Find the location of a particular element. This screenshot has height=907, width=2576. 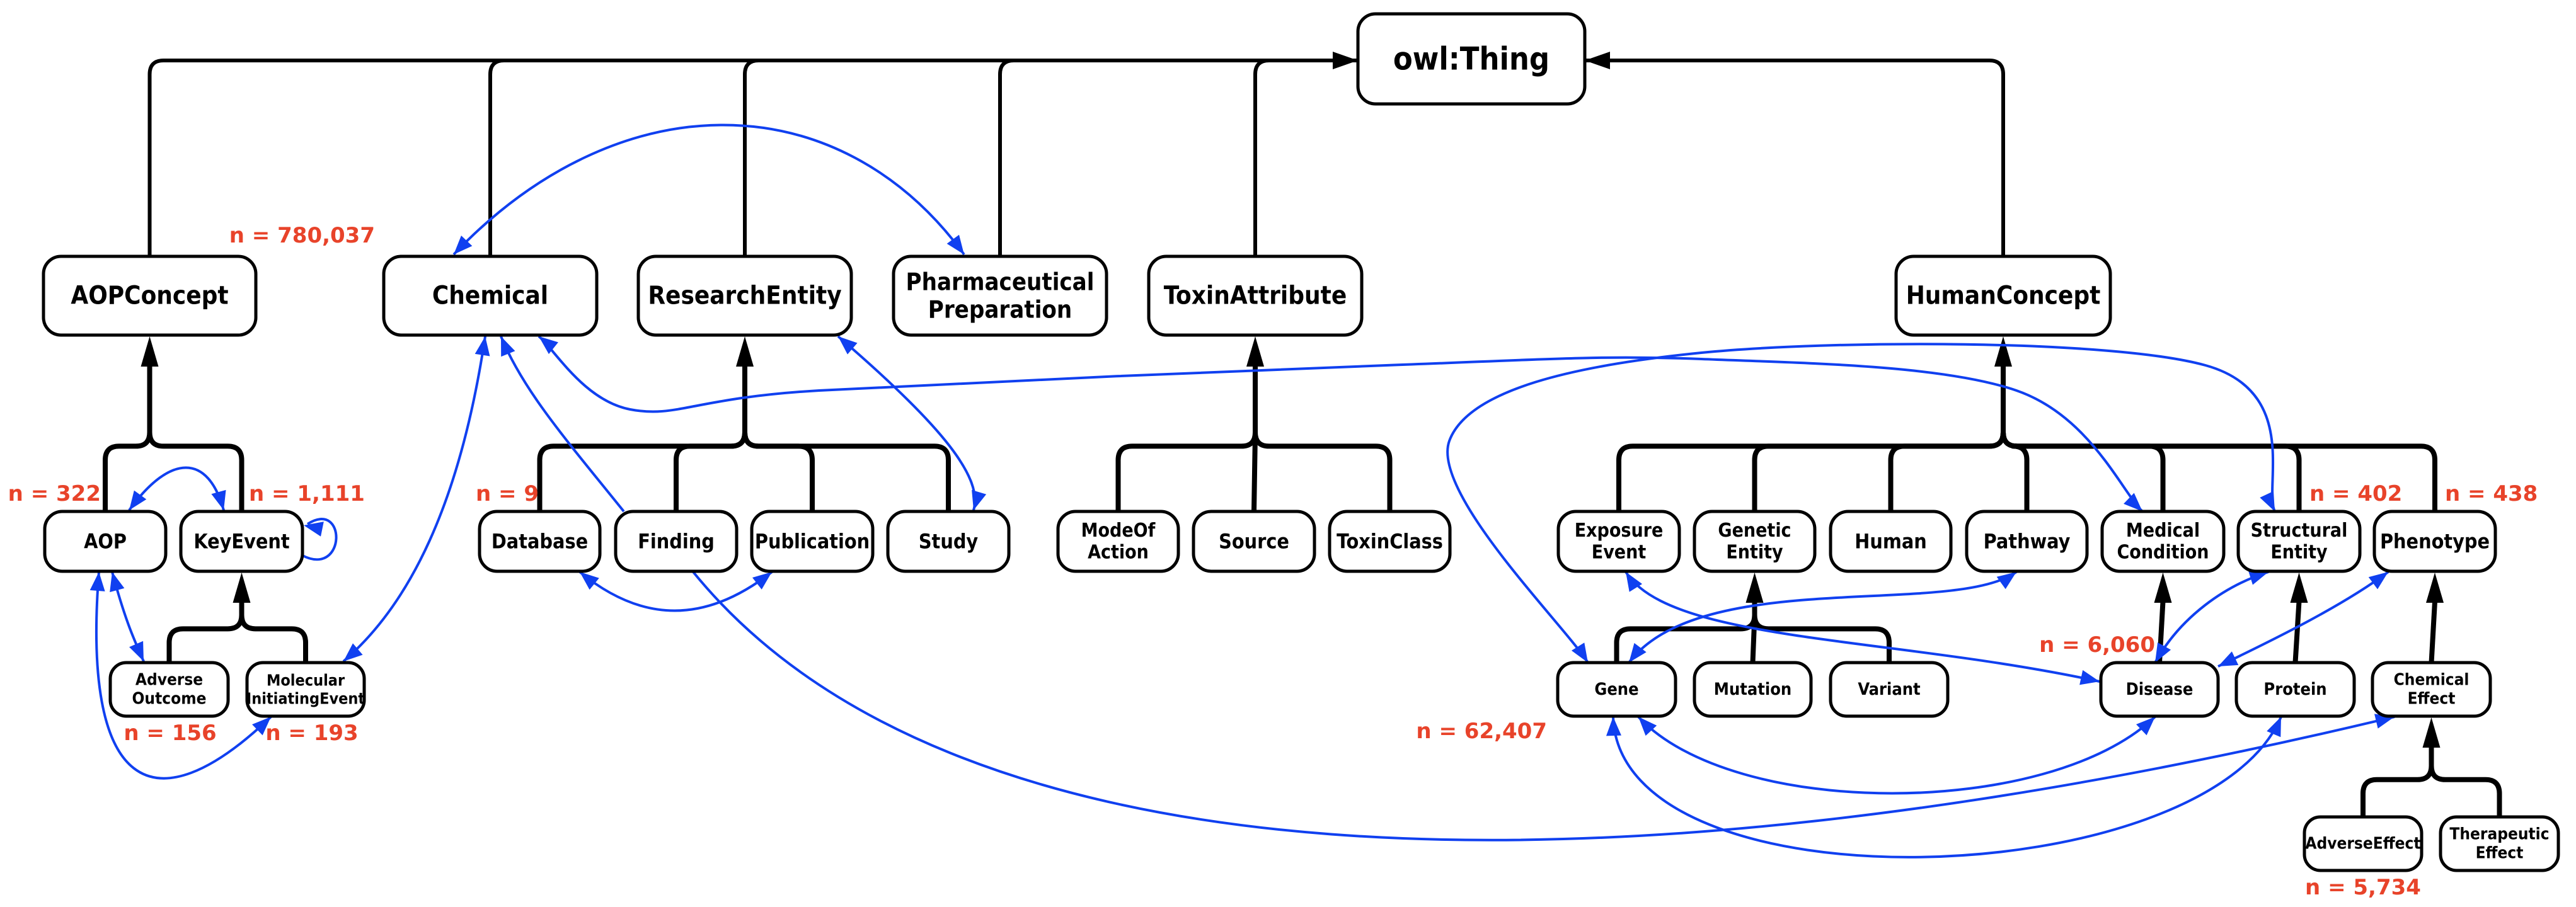

node-label: Phenotype is located at coordinates (2435, 542).